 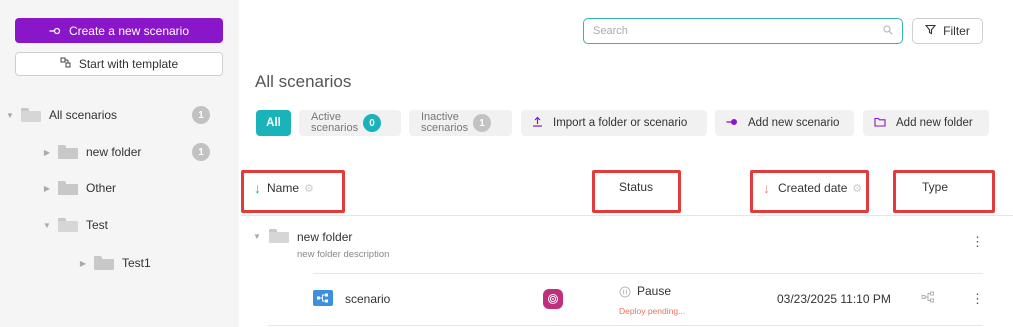 What do you see at coordinates (114, 152) in the screenshot?
I see `tree-label: new folder` at bounding box center [114, 152].